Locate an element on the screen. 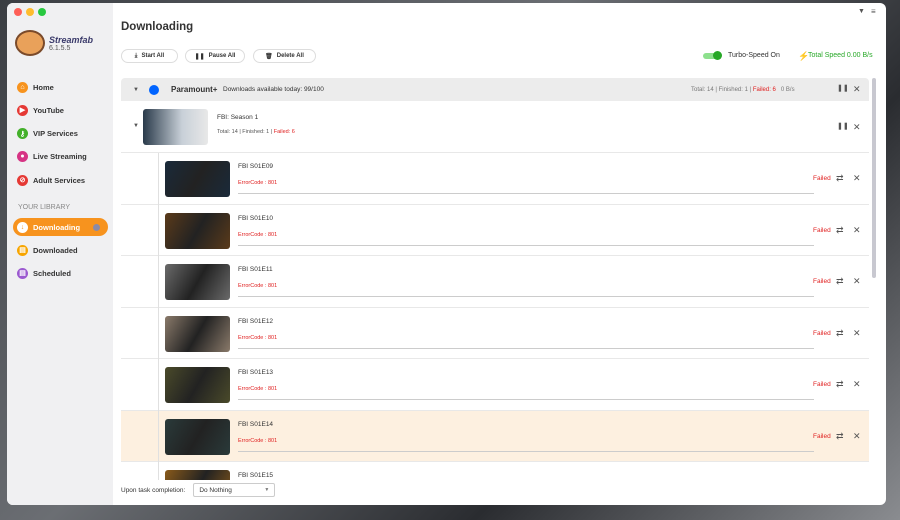 Image resolution: width=900 pixels, height=520 pixels. episode-title: FBI S01E10 is located at coordinates (256, 218).